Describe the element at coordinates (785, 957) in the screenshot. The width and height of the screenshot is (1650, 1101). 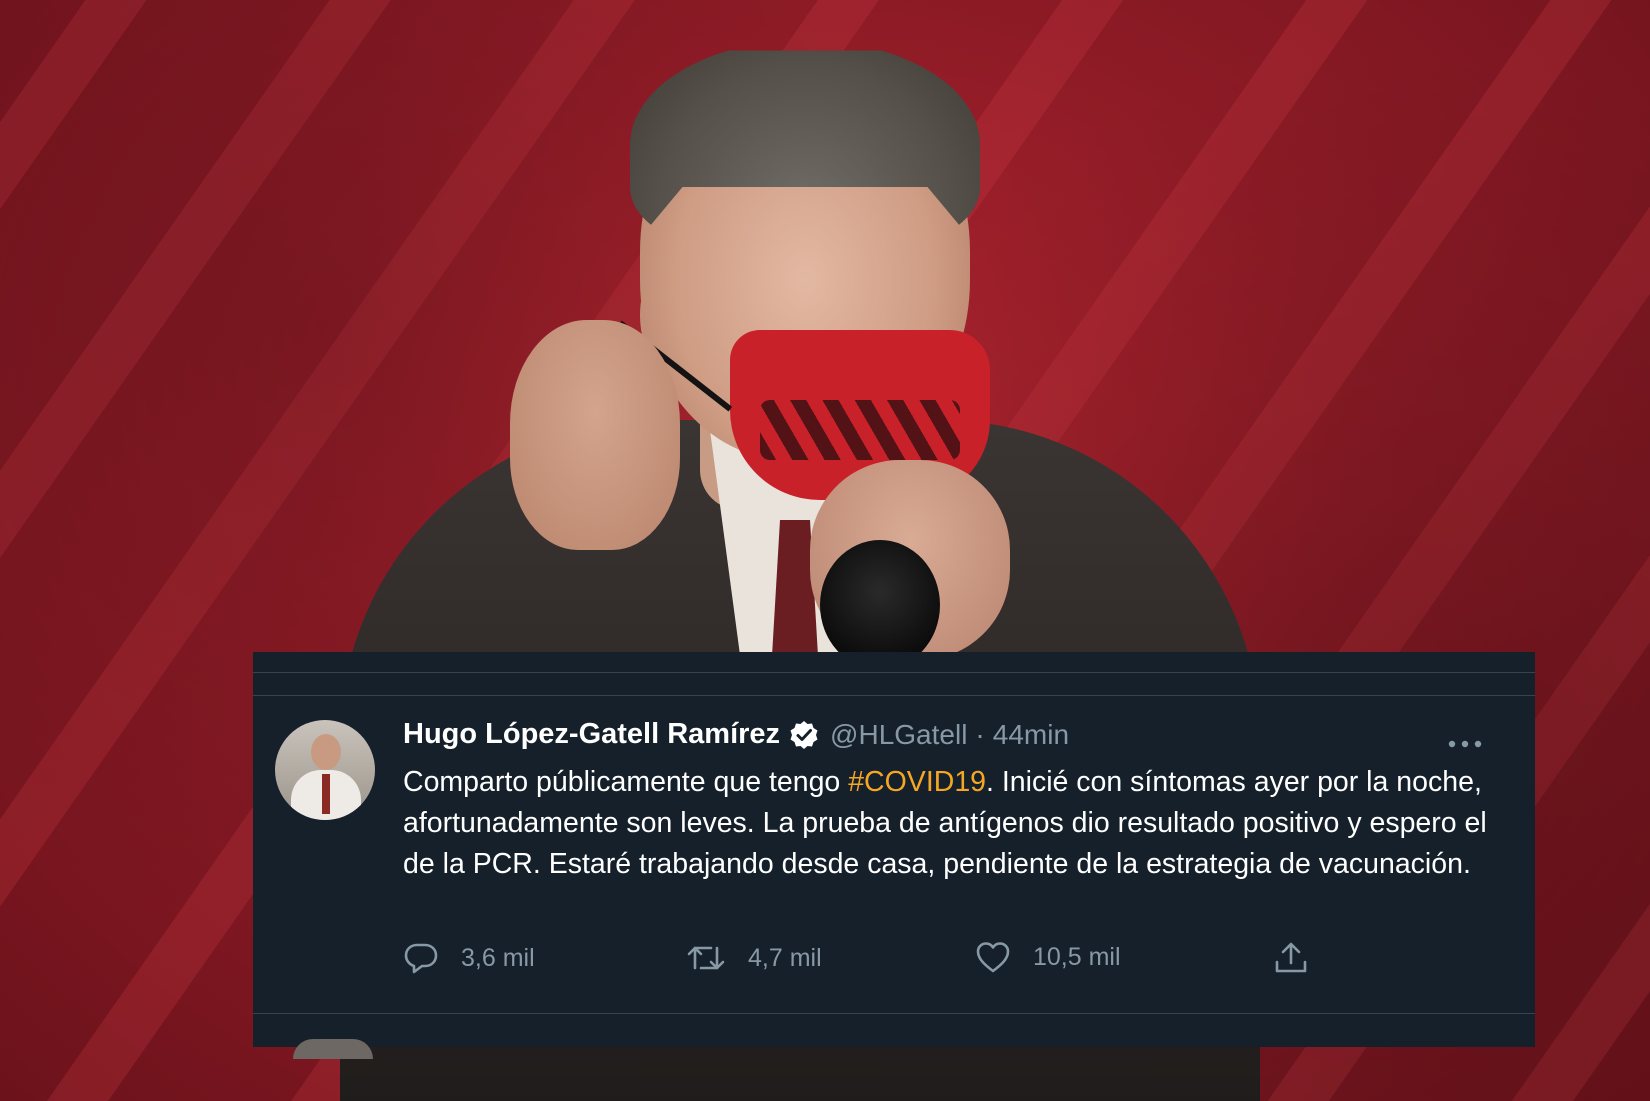
I see `retweet-count: 4,7 mil` at that location.